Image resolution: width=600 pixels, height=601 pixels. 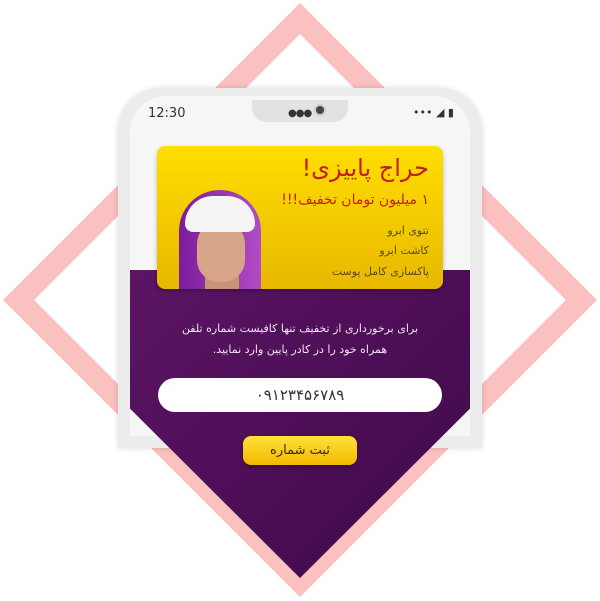 What do you see at coordinates (433, 112) in the screenshot?
I see `signal-battery-icons: ••• ◢ ▮` at bounding box center [433, 112].